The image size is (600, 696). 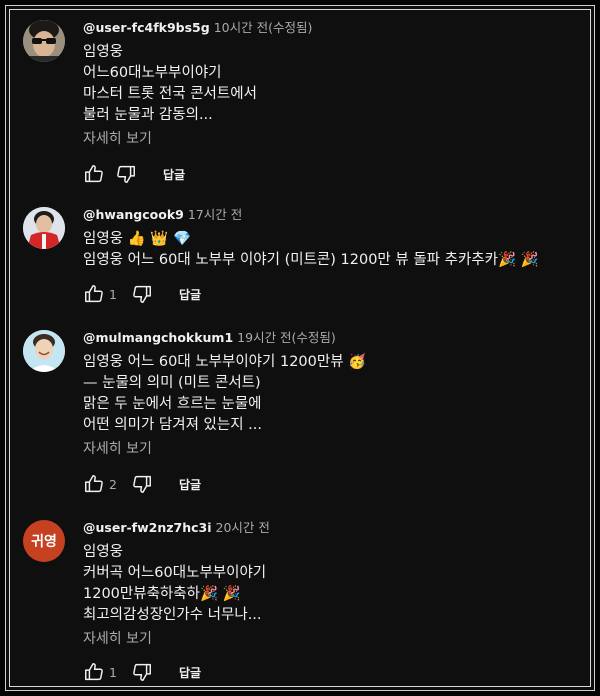 What do you see at coordinates (170, 94) in the screenshot?
I see `comment-line: 마스터 트롯 전국 콘서트에서` at bounding box center [170, 94].